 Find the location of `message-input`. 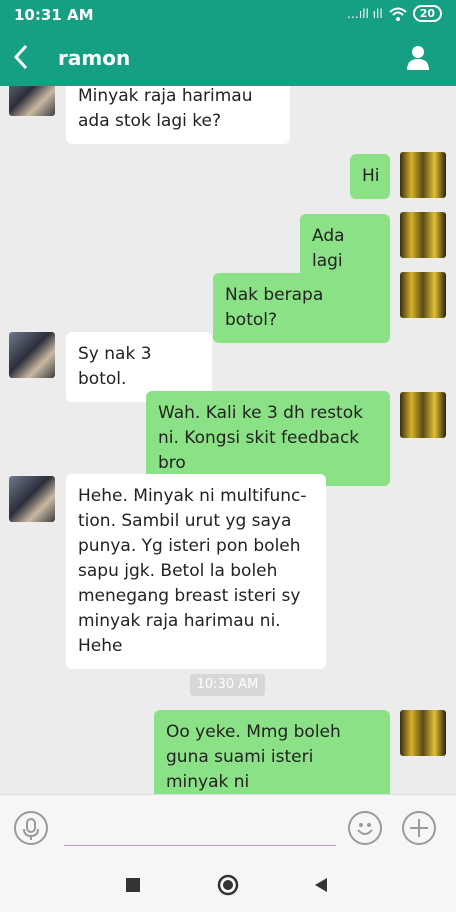

message-input is located at coordinates (200, 829).